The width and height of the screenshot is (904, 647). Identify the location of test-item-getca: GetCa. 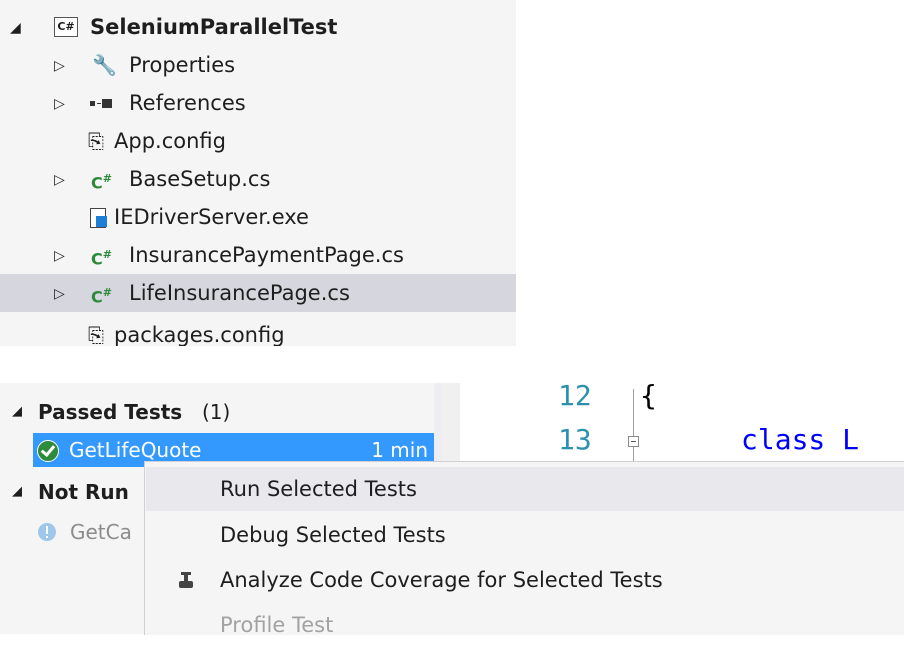
(72, 532).